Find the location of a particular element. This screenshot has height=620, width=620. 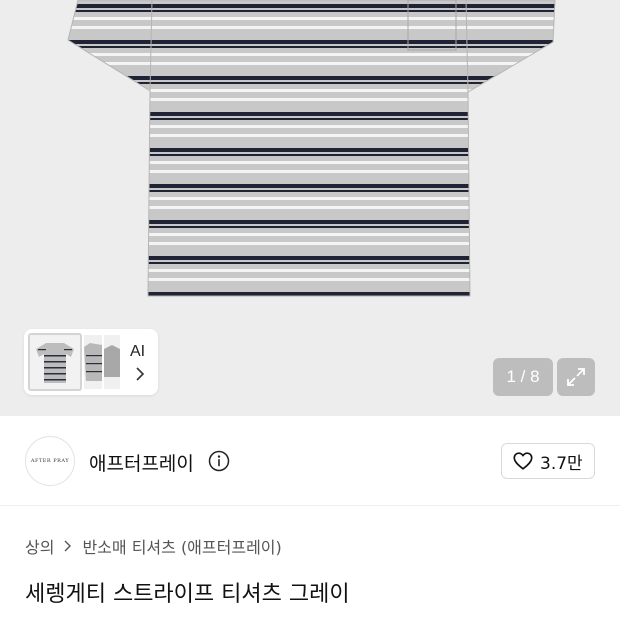

expand-button is located at coordinates (576, 377).